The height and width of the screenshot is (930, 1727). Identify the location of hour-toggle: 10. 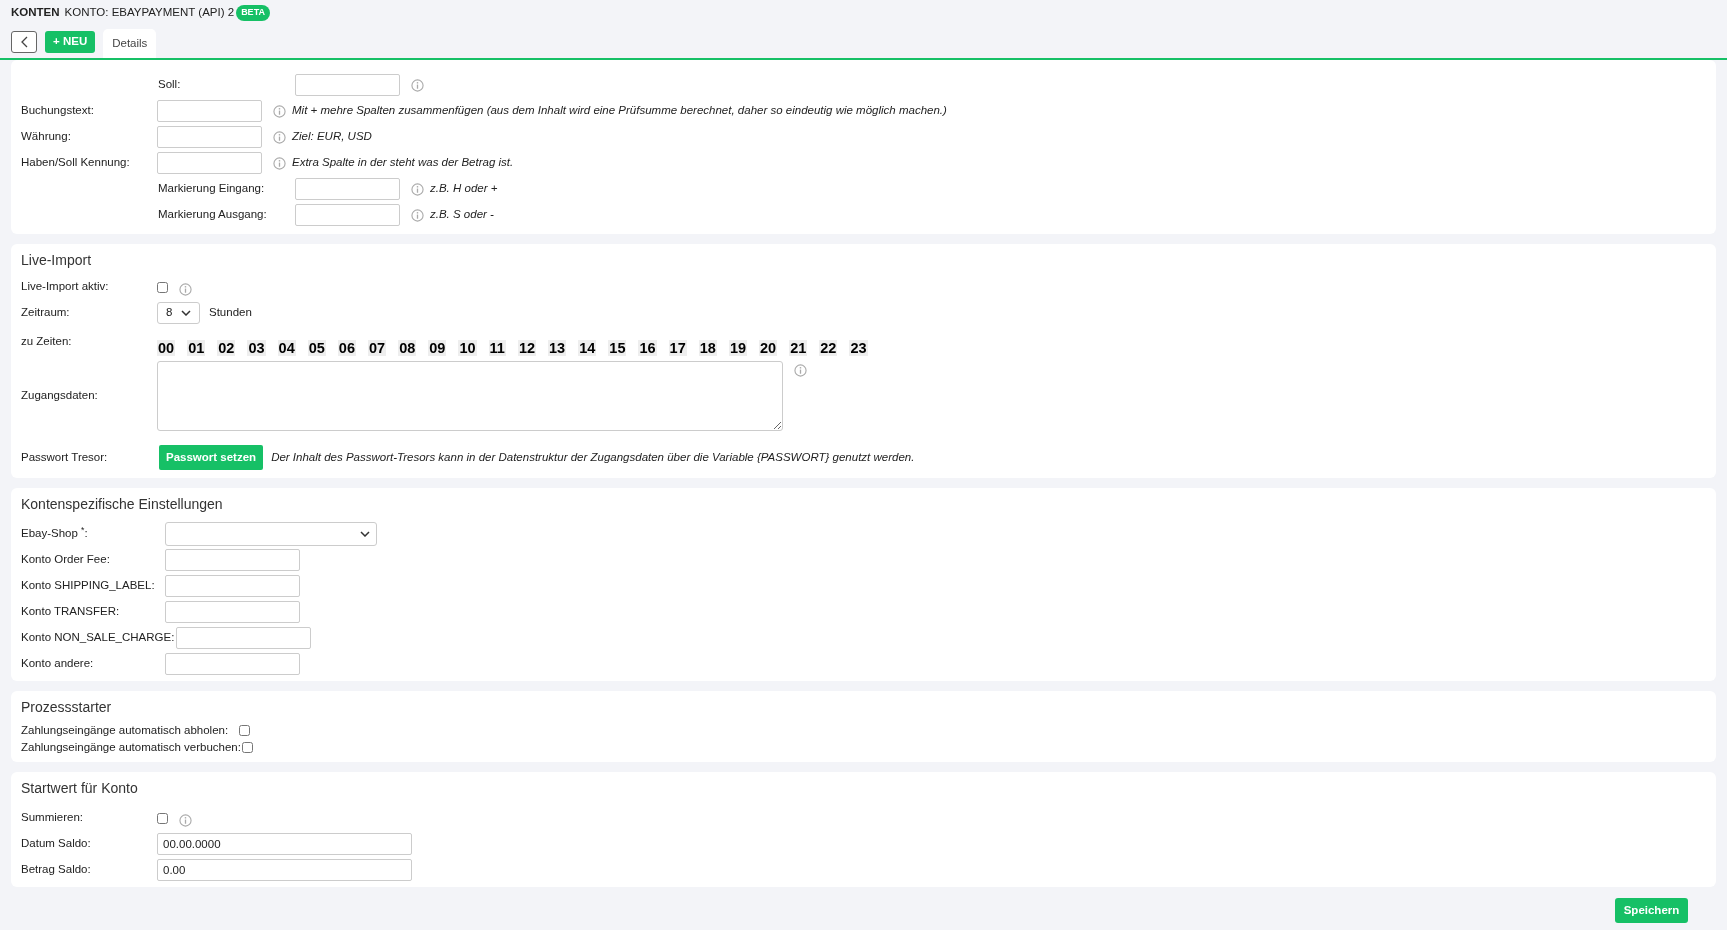
(467, 348).